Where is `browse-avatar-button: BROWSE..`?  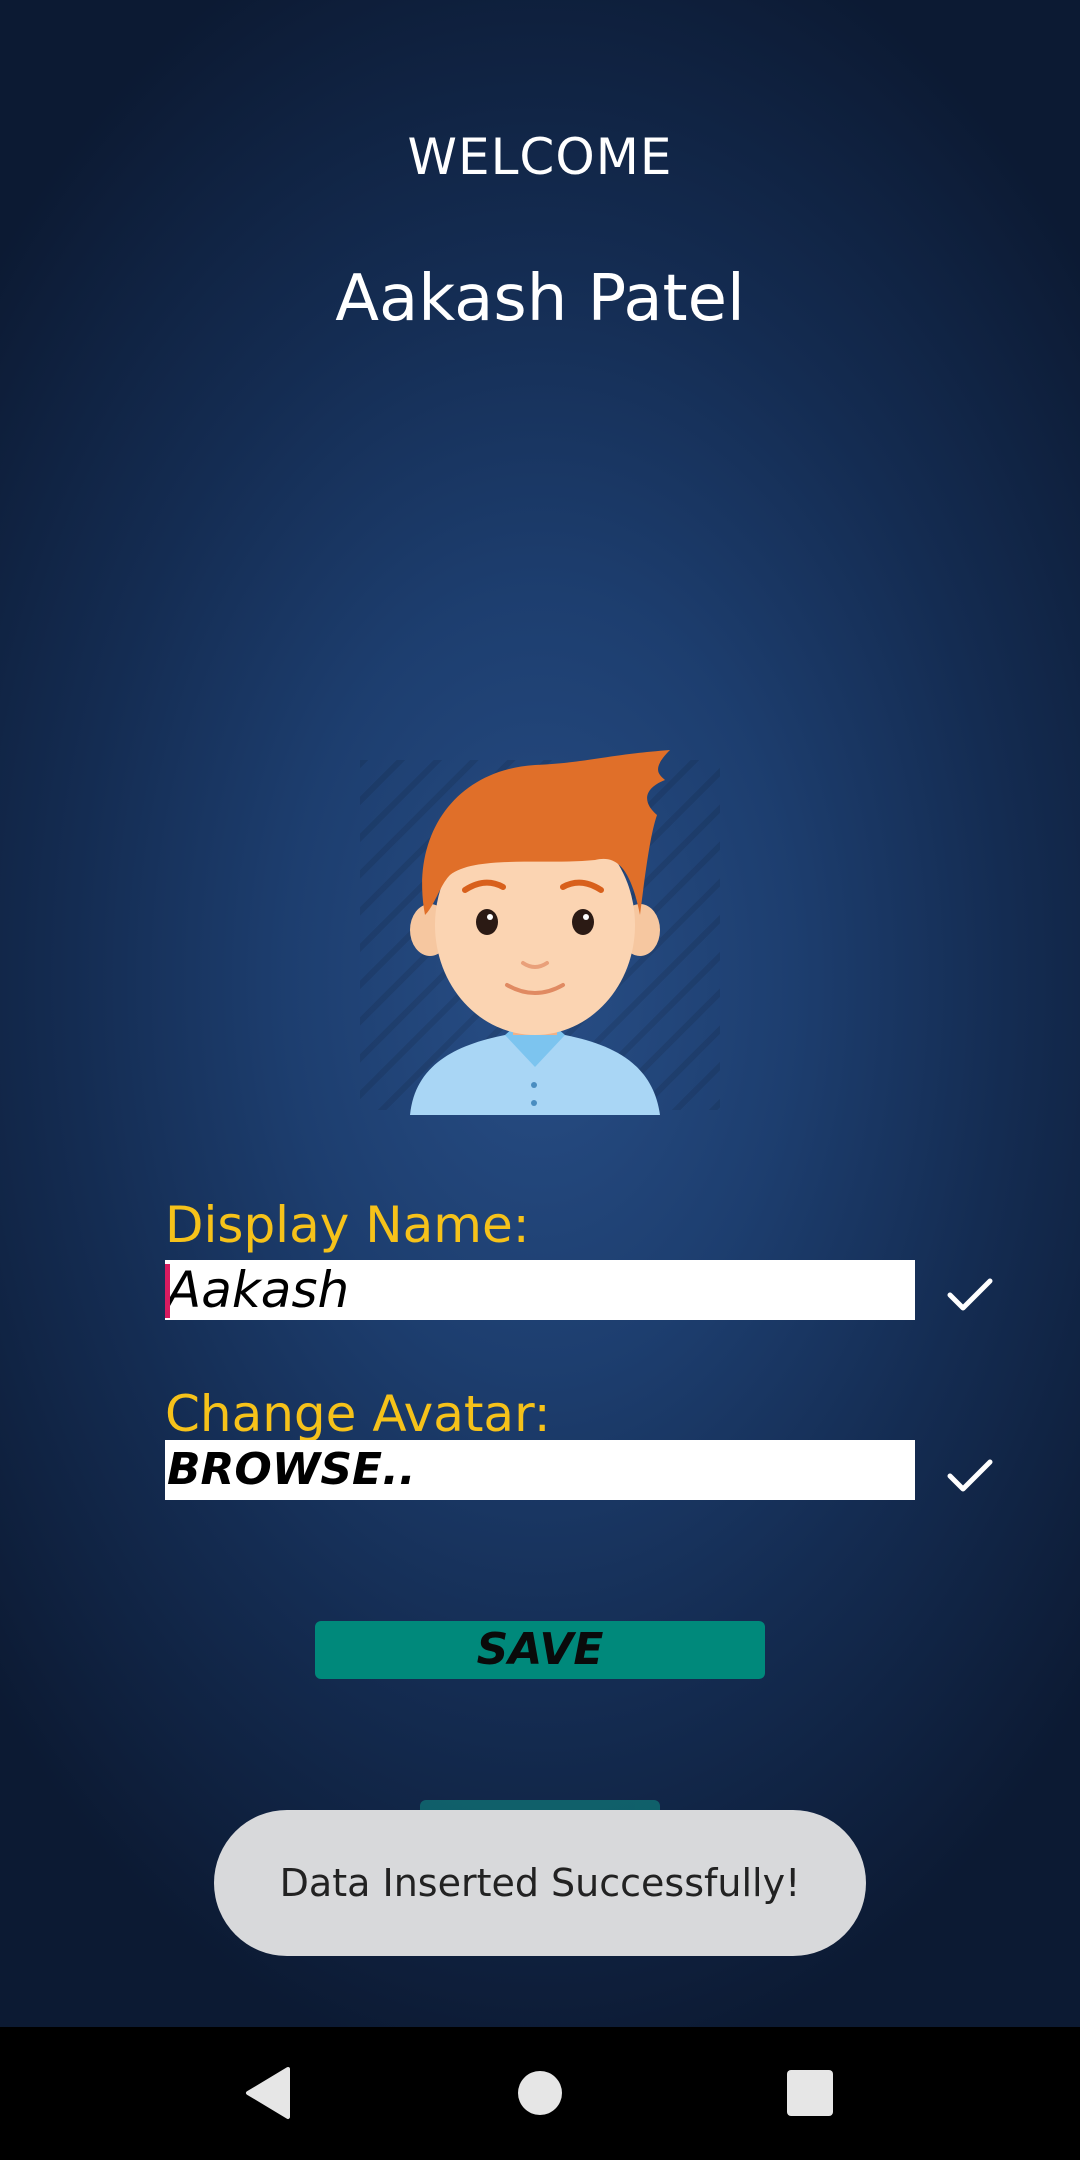 browse-avatar-button: BROWSE.. is located at coordinates (540, 1470).